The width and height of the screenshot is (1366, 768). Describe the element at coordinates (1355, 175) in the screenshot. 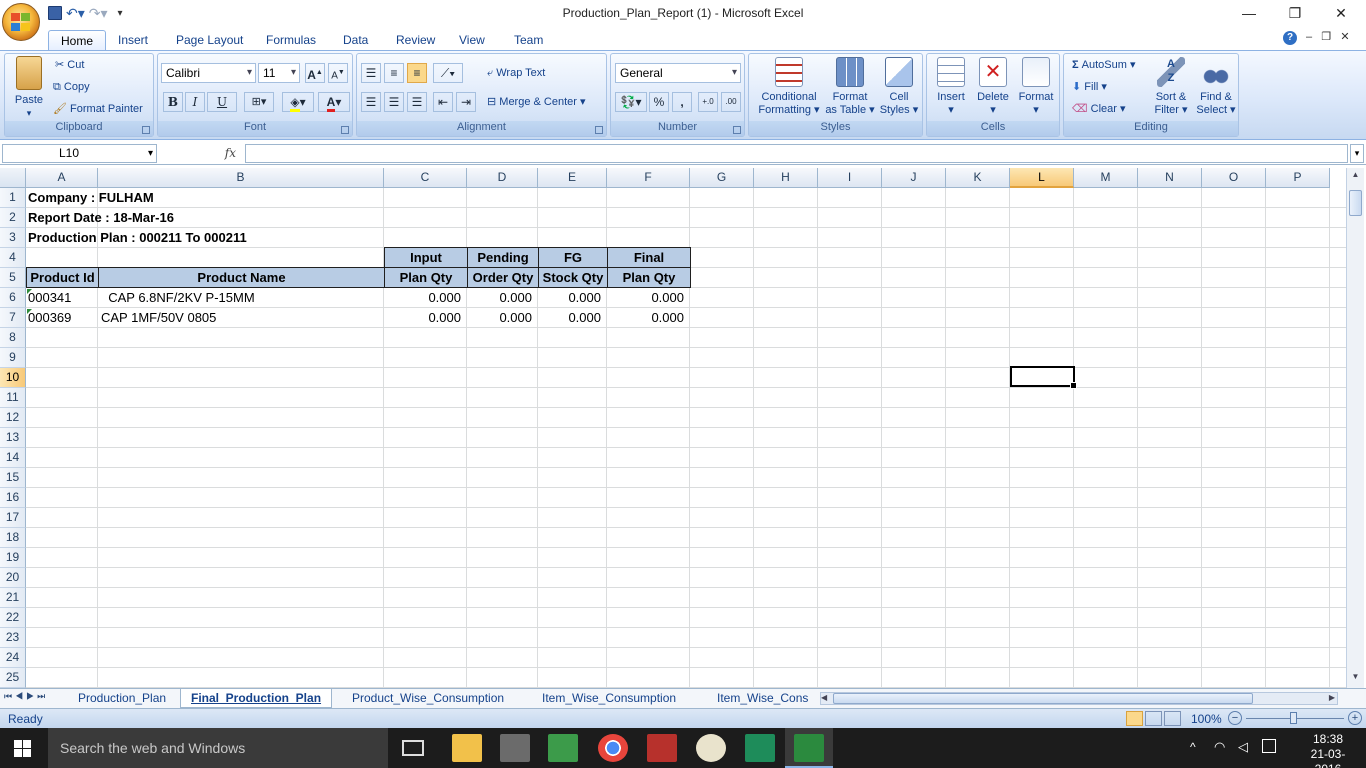

I see `scroll-up-icon: ▲` at that location.